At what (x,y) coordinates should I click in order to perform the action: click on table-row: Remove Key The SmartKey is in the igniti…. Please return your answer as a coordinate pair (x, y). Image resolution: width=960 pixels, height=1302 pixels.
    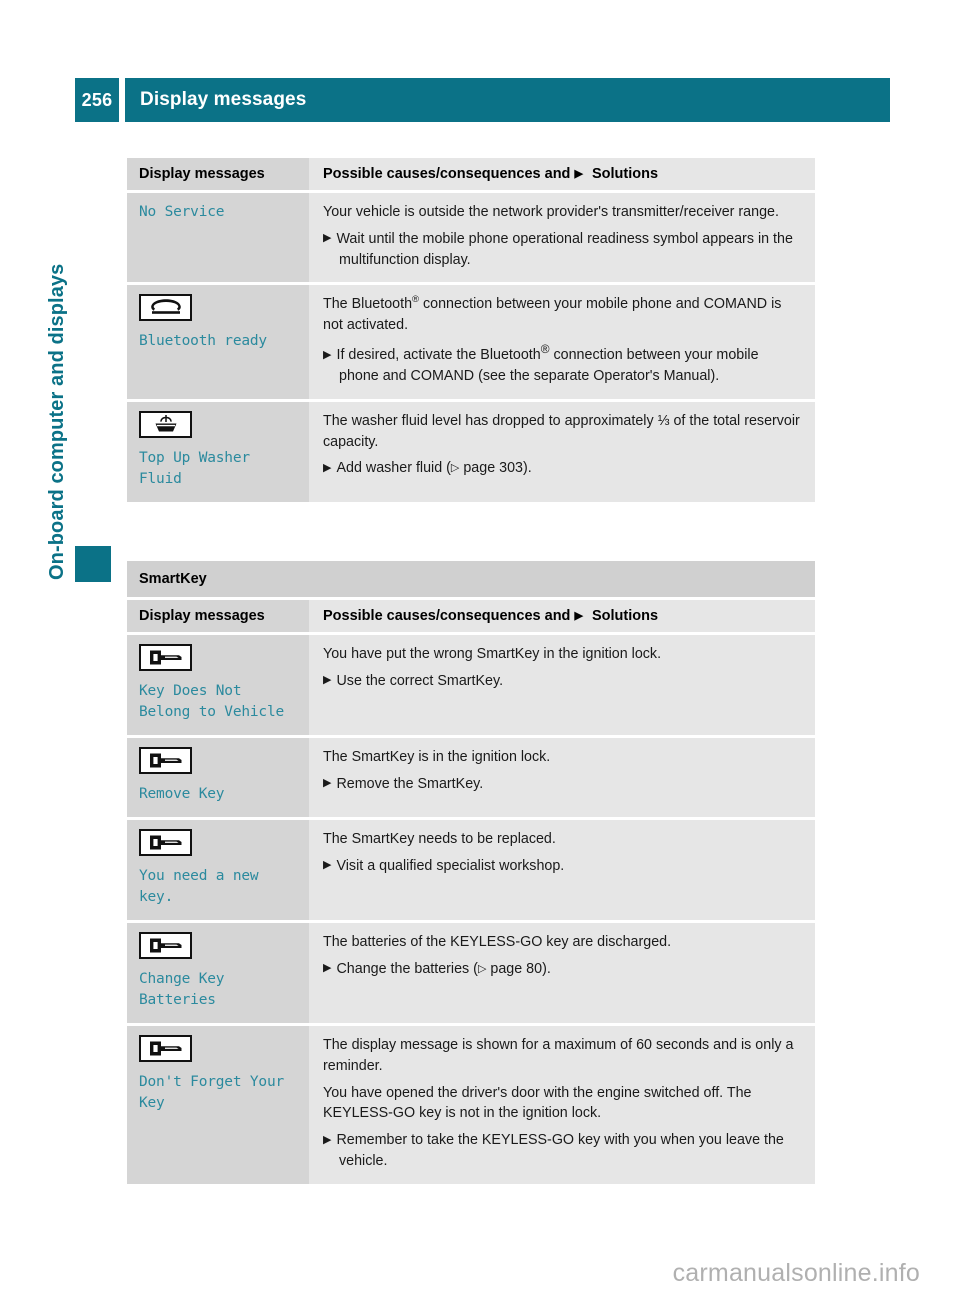
    Looking at the image, I should click on (471, 778).